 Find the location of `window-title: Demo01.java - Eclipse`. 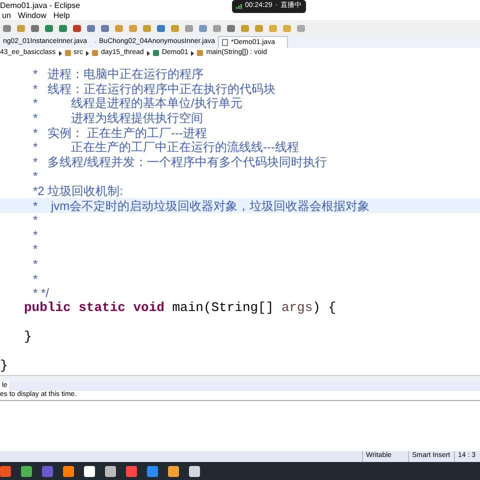

window-title: Demo01.java - Eclipse is located at coordinates (40, 6).